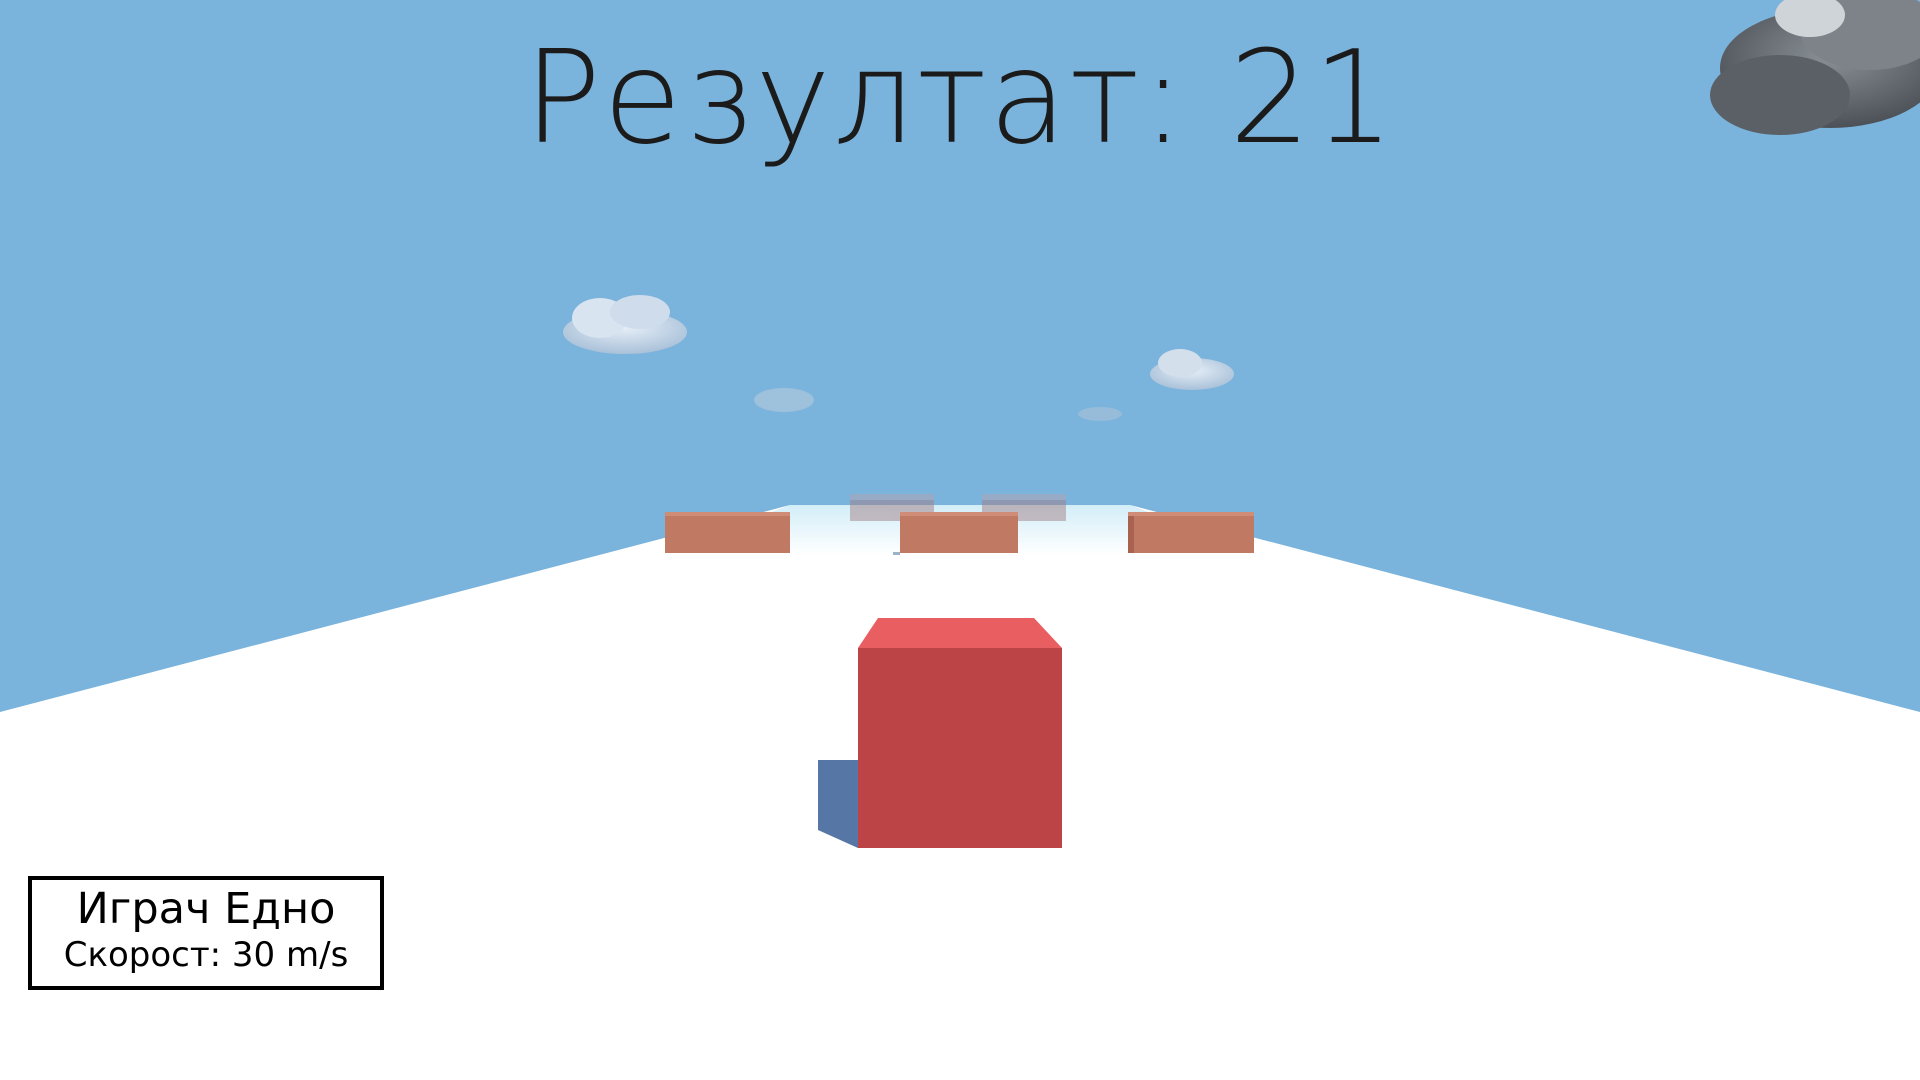  What do you see at coordinates (206, 909) in the screenshot?
I see `player-name-label: Играч Едно` at bounding box center [206, 909].